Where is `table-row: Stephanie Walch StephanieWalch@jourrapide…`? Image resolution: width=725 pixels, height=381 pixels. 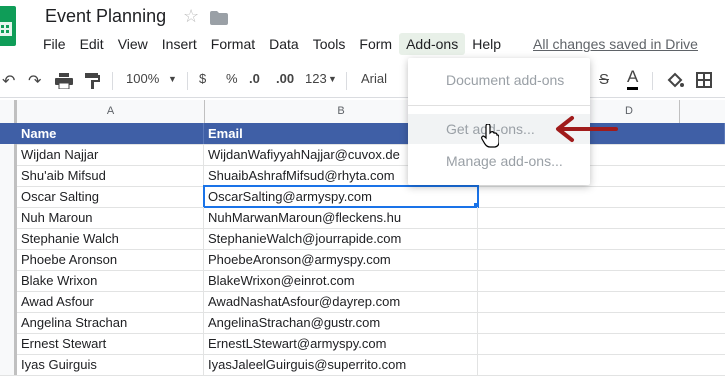 table-row: Stephanie Walch StephanieWalch@jourrapide… is located at coordinates (362, 239).